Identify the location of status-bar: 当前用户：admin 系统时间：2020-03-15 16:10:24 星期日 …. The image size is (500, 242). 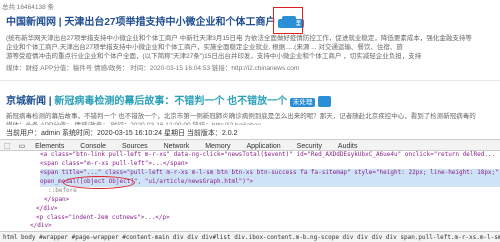
(250, 132).